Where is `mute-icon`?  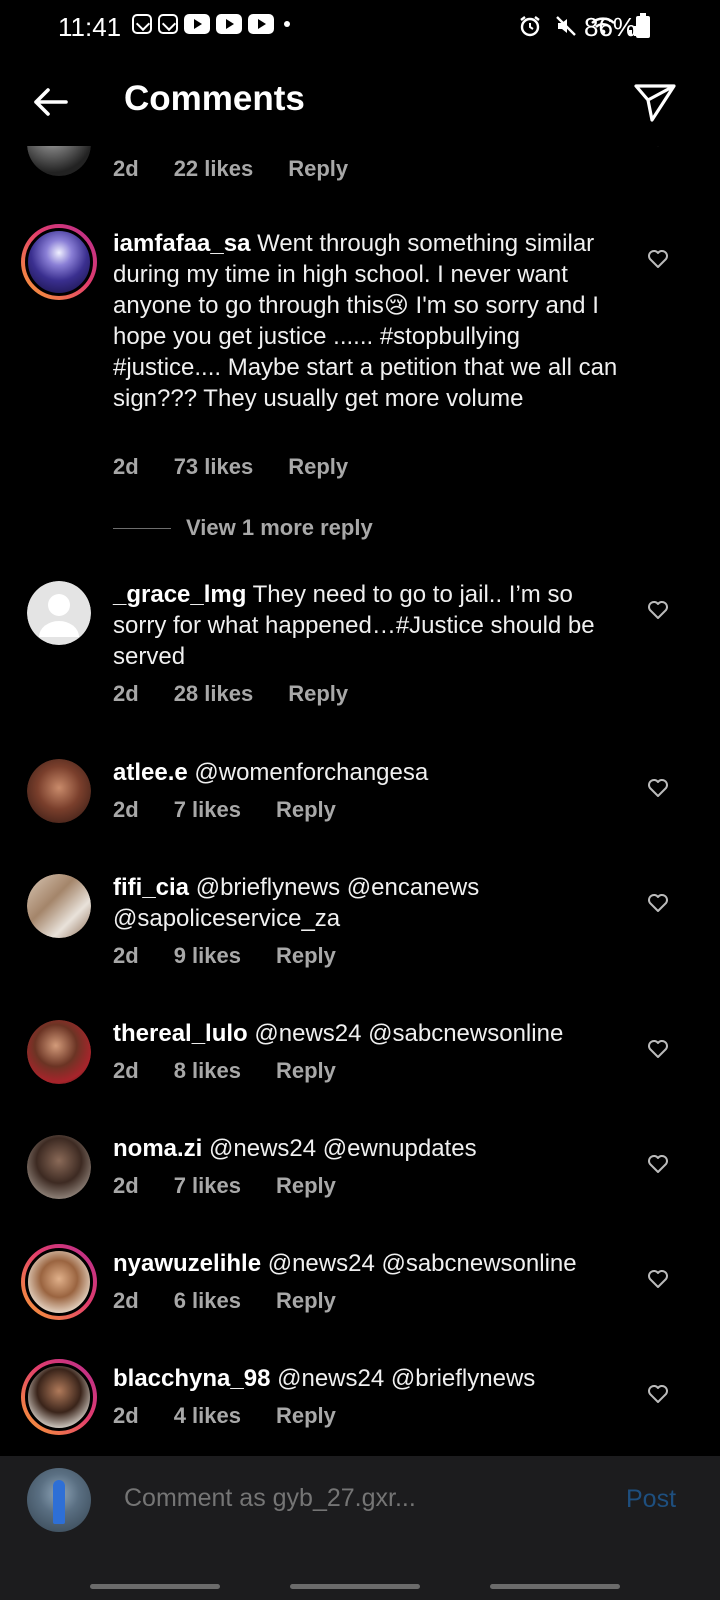
mute-icon is located at coordinates (566, 26).